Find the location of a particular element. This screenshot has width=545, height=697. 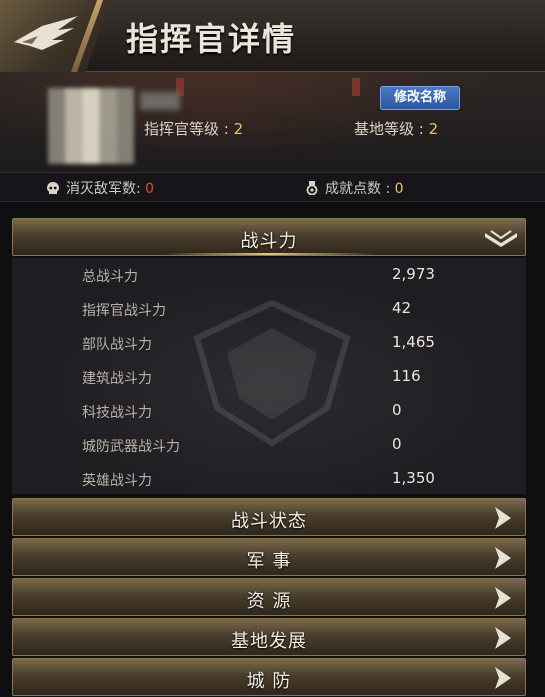

section-label: 基地发展 is located at coordinates (269, 641).